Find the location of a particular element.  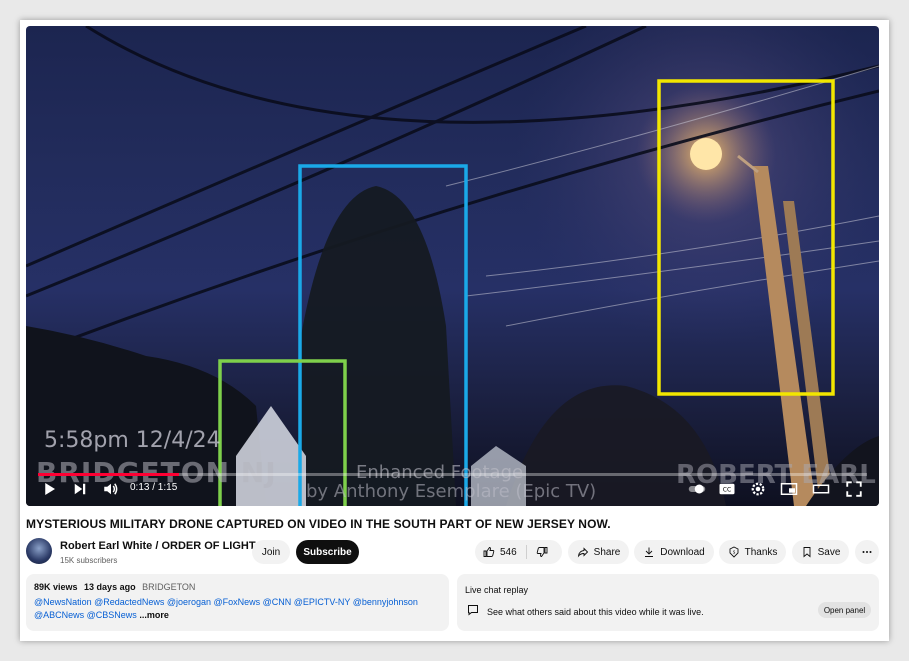

thumbs-down-icon is located at coordinates (542, 552).